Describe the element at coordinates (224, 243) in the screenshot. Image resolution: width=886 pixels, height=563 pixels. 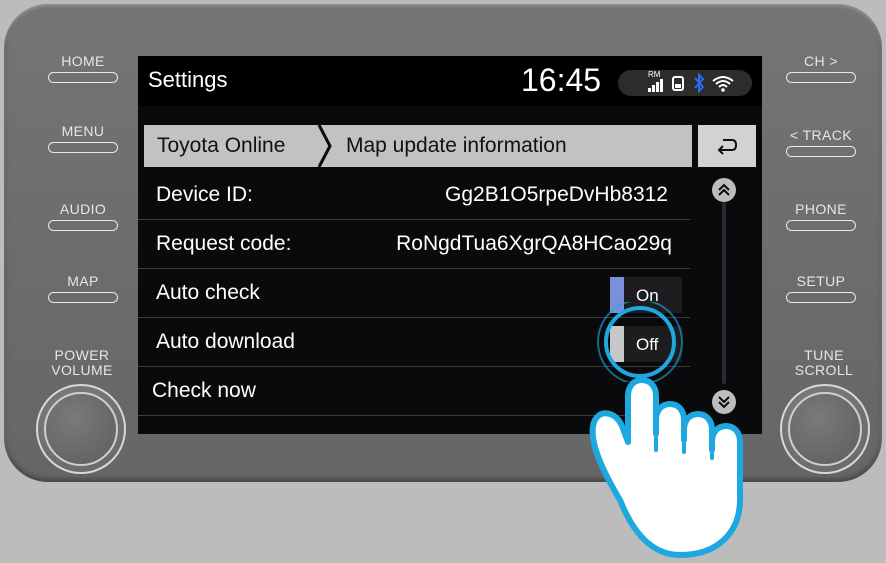
I see `request-code-label: Request code:` at that location.